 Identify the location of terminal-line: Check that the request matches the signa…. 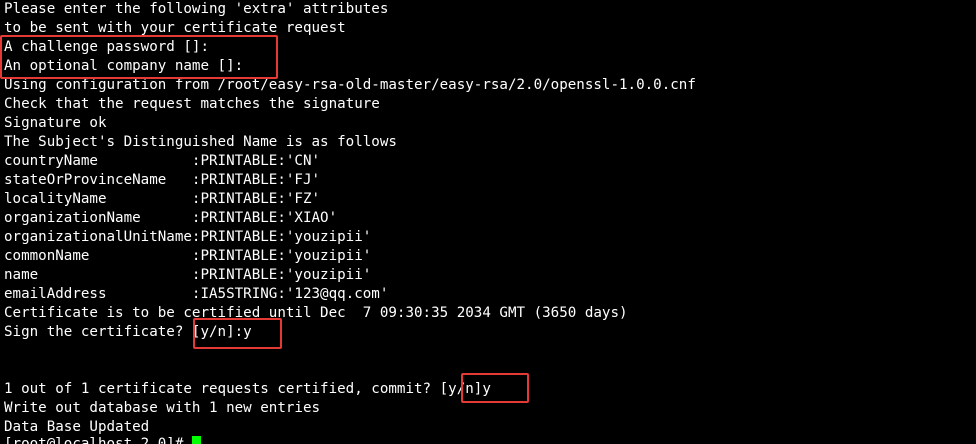
(192, 104).